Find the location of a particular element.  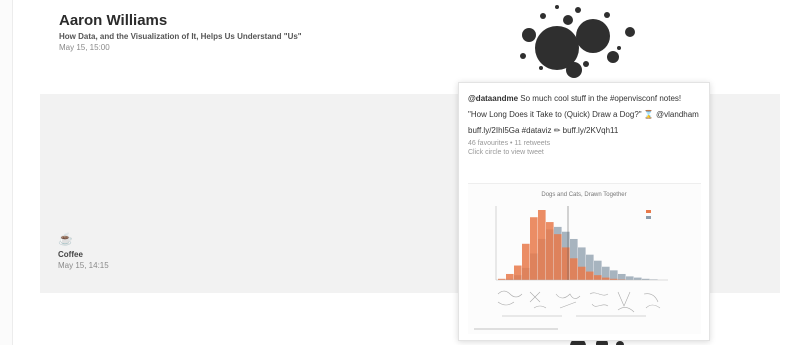

break-item-coffee: ☕ Coffee May 15, 14:15 is located at coordinates (83, 251).